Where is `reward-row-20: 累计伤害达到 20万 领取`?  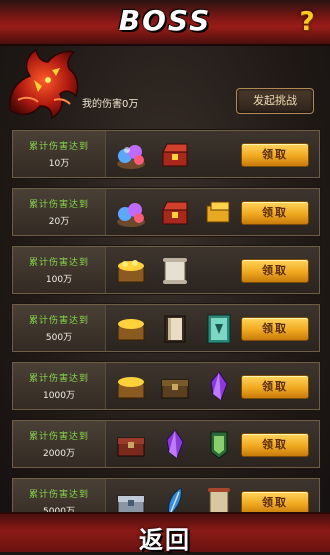 reward-row-20: 累计伤害达到 20万 领取 is located at coordinates (166, 212).